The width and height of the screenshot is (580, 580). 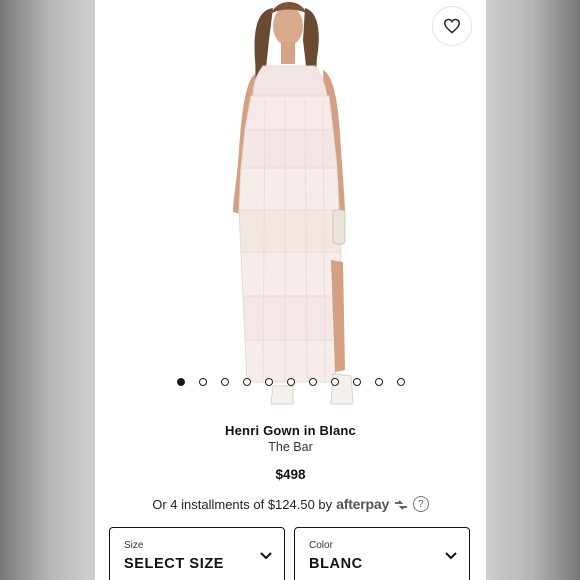 What do you see at coordinates (382, 553) in the screenshot?
I see `color-select: Color BLANC` at bounding box center [382, 553].